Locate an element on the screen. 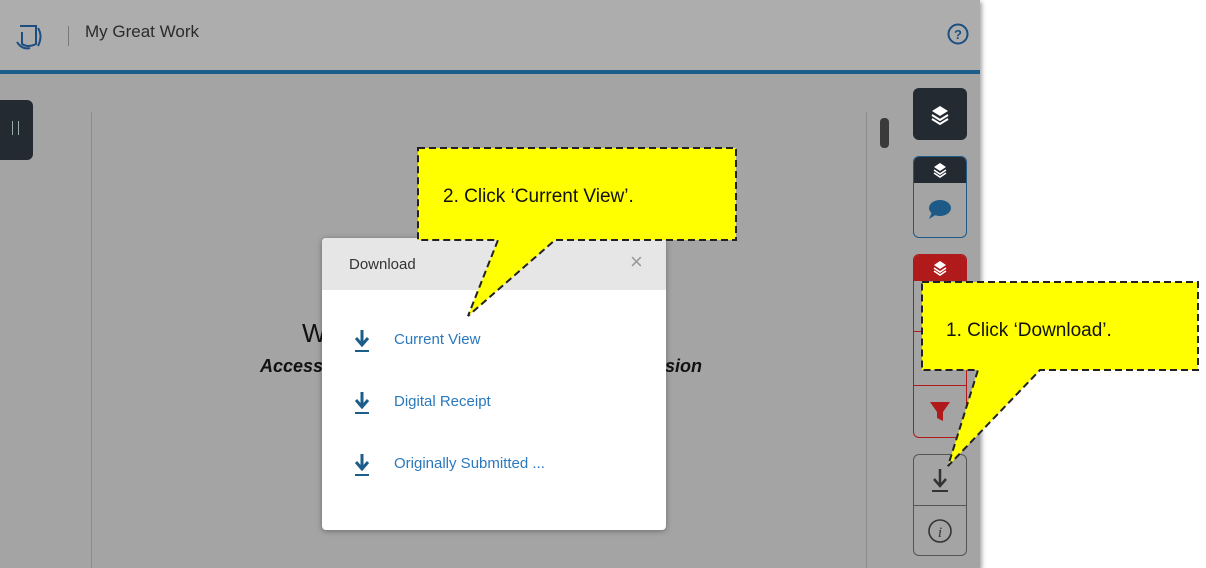  similarity-layer-header is located at coordinates (940, 268).